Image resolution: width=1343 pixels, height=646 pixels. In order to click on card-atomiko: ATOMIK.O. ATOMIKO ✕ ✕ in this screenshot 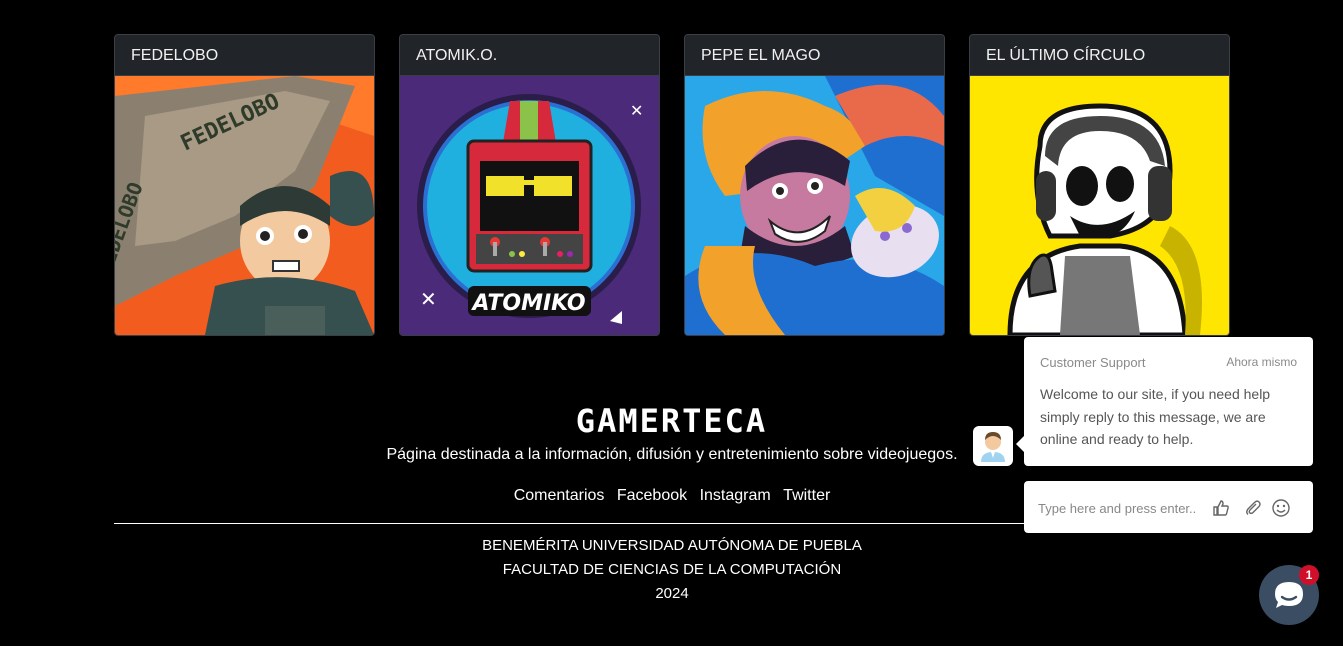, I will do `click(529, 185)`.